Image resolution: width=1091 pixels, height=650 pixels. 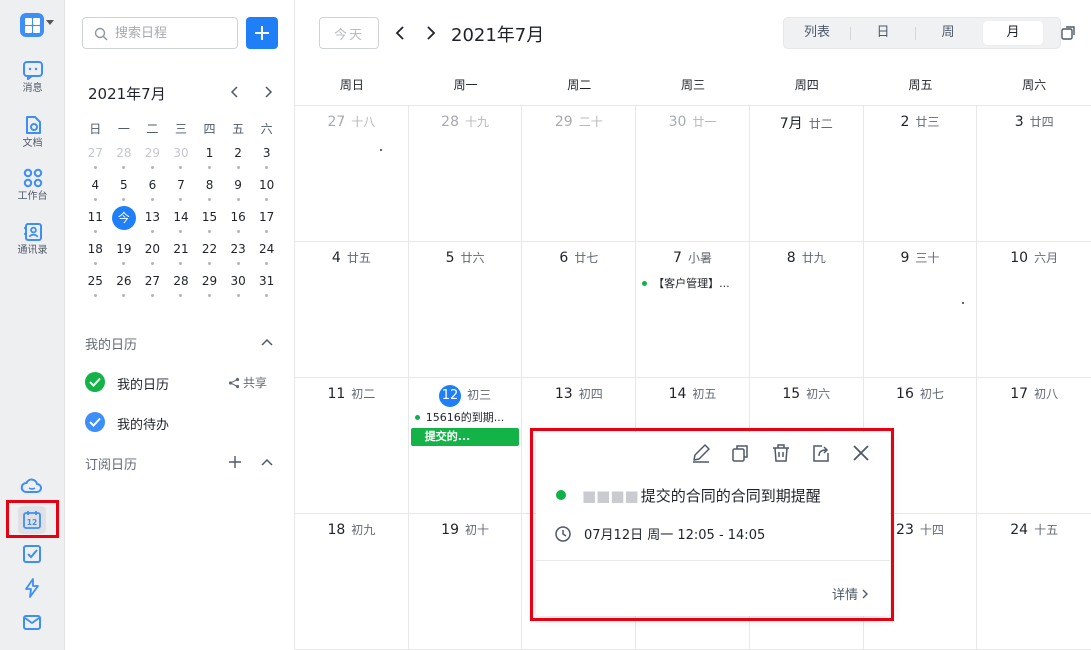 I want to click on mini-day: 6, so click(x=152, y=190).